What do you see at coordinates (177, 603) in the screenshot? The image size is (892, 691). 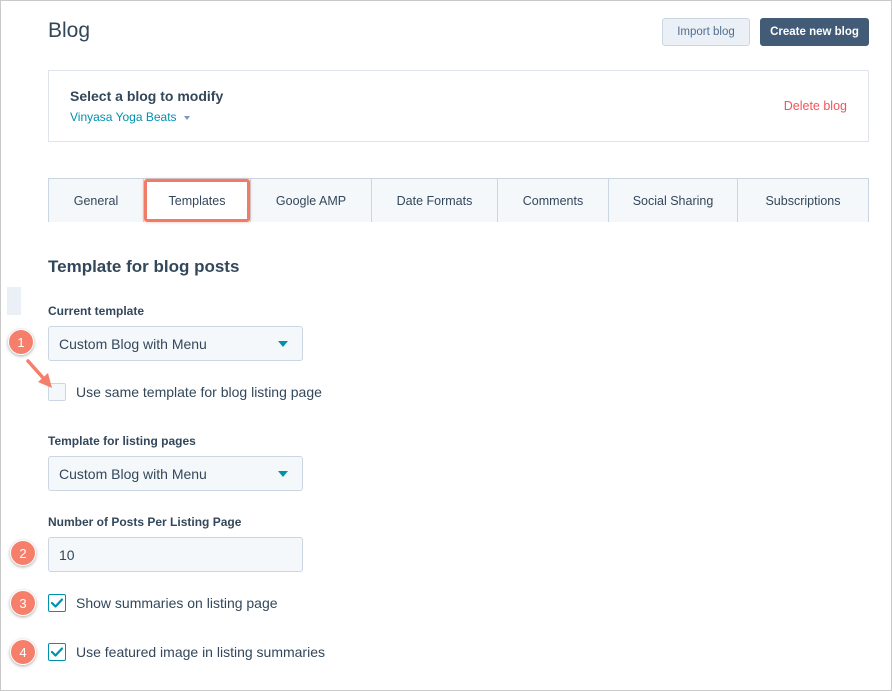 I see `show-summaries-label: Show summaries on listing page` at bounding box center [177, 603].